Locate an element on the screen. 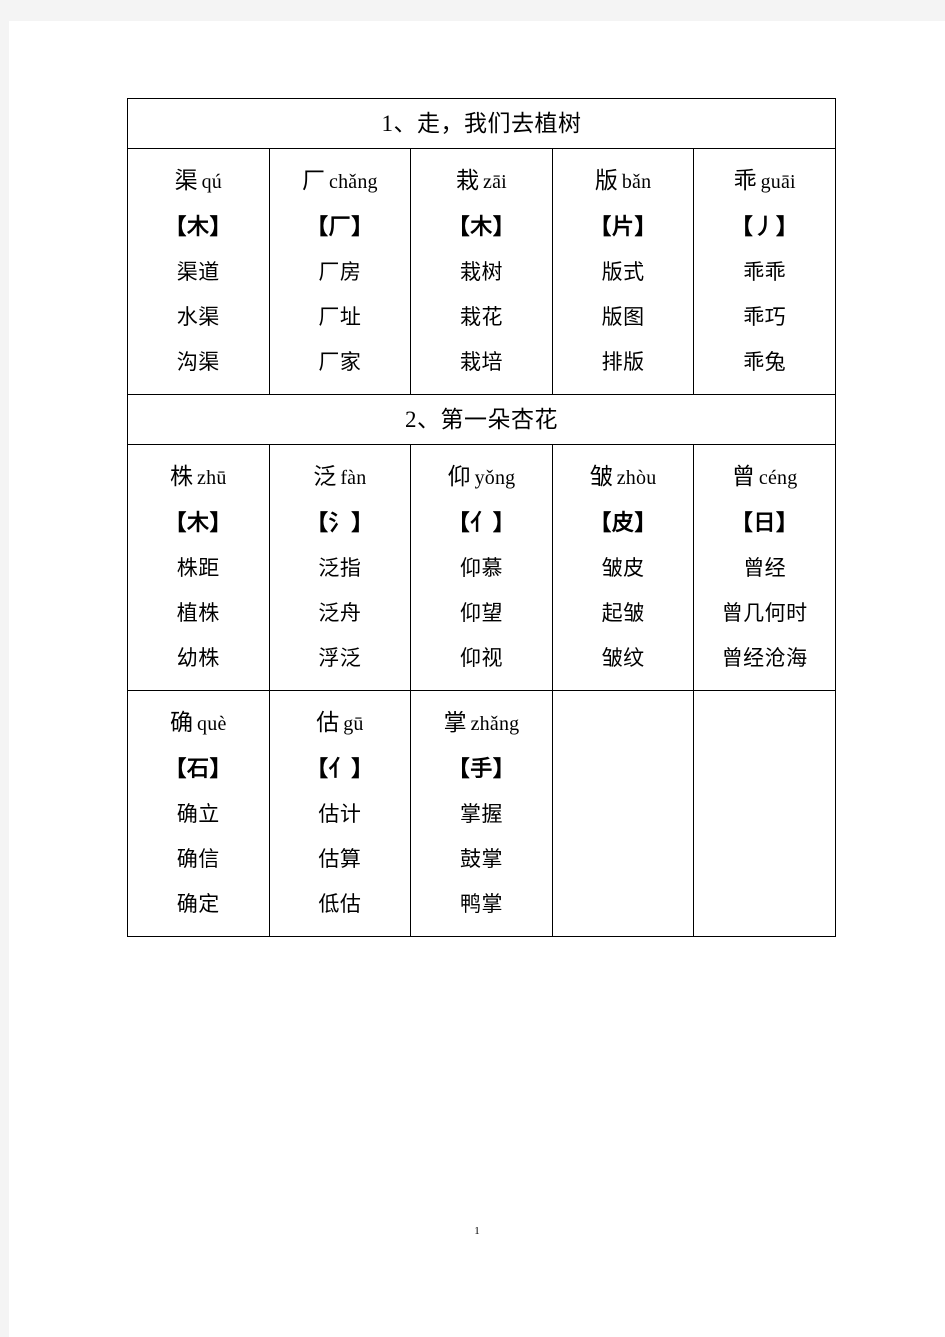  character-glyph: 确 is located at coordinates (182, 722).